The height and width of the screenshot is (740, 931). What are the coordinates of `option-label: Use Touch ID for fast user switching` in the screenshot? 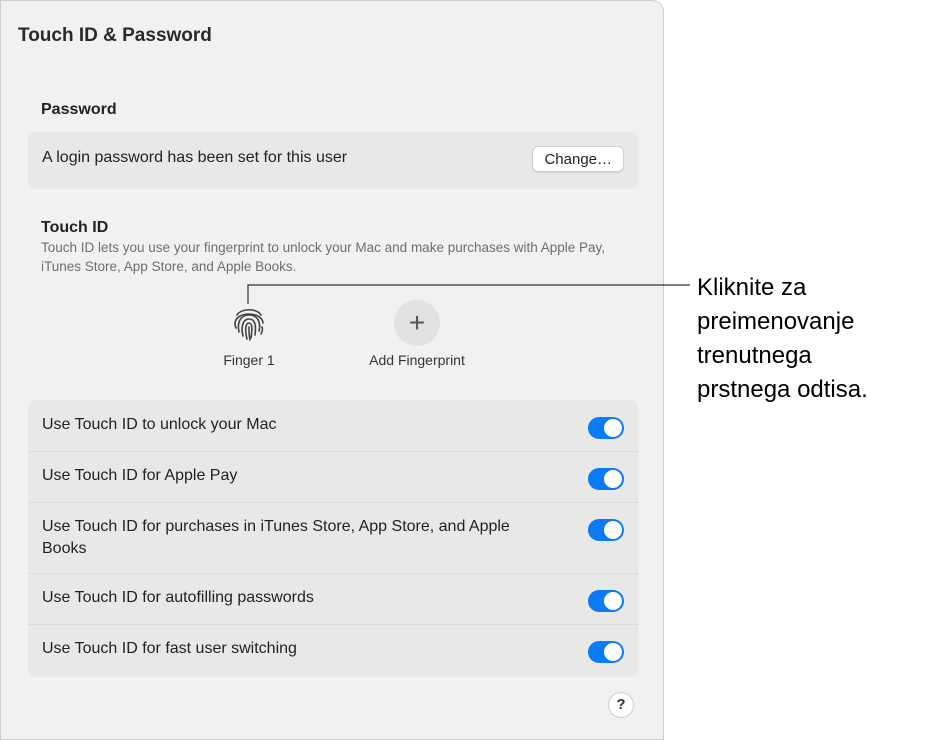 It's located at (169, 648).